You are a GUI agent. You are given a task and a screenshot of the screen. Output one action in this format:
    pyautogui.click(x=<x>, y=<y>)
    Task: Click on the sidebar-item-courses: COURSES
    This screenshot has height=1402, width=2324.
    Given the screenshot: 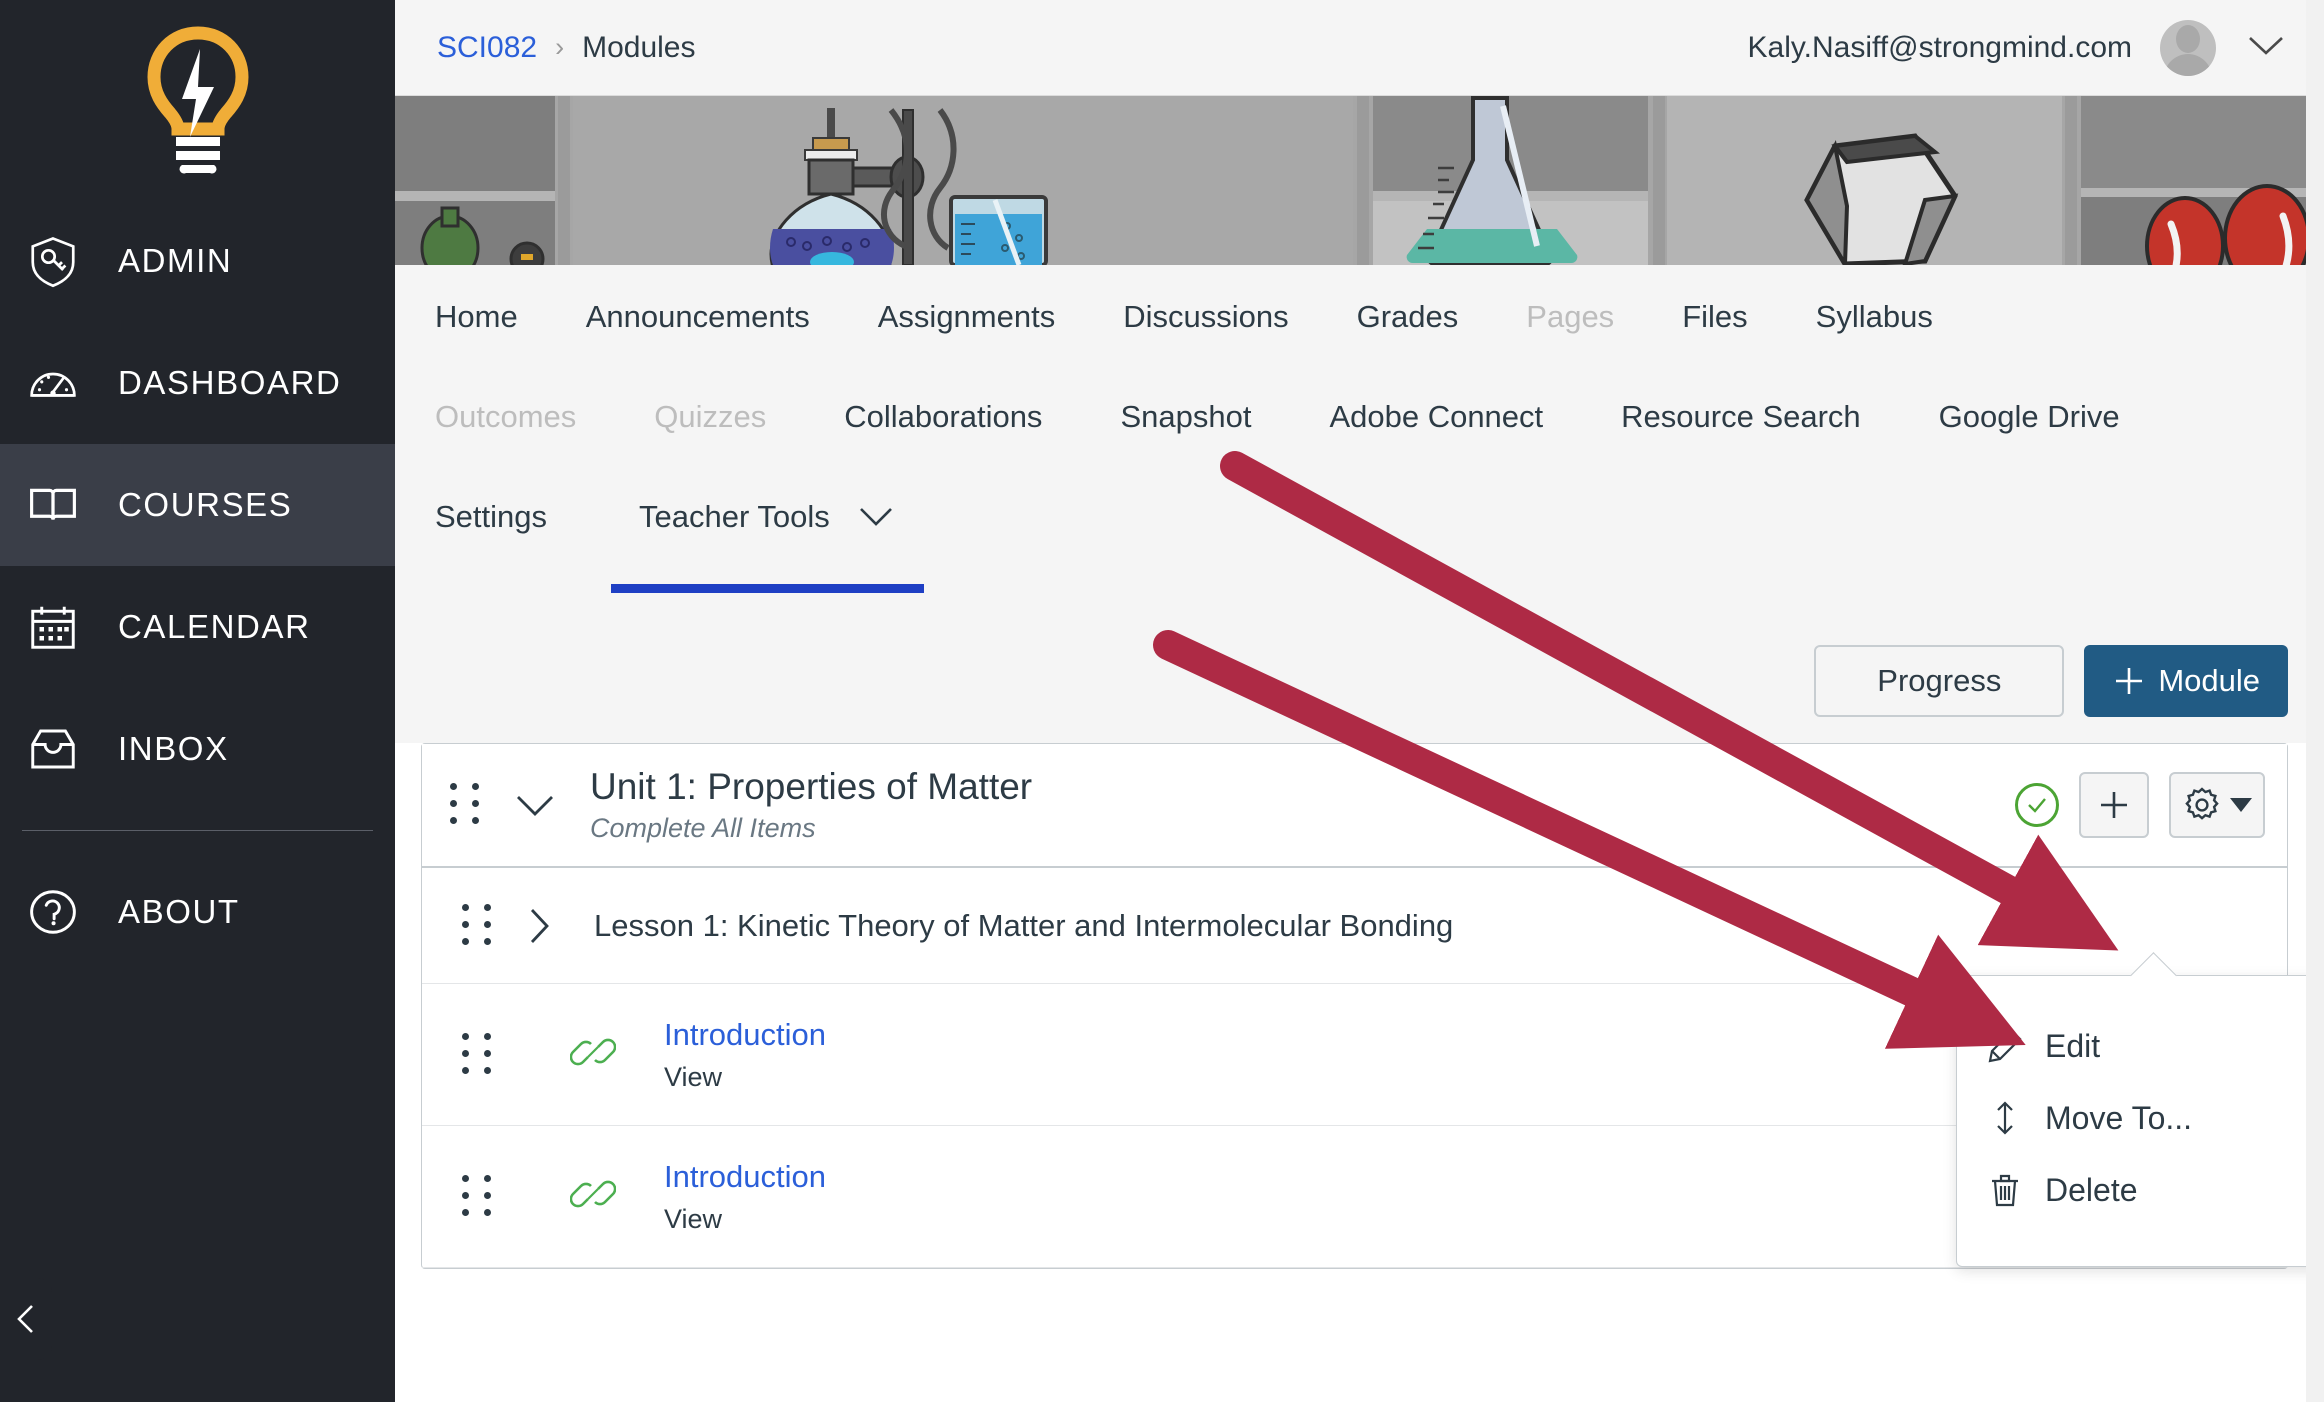 What is the action you would take?
    pyautogui.click(x=197, y=505)
    